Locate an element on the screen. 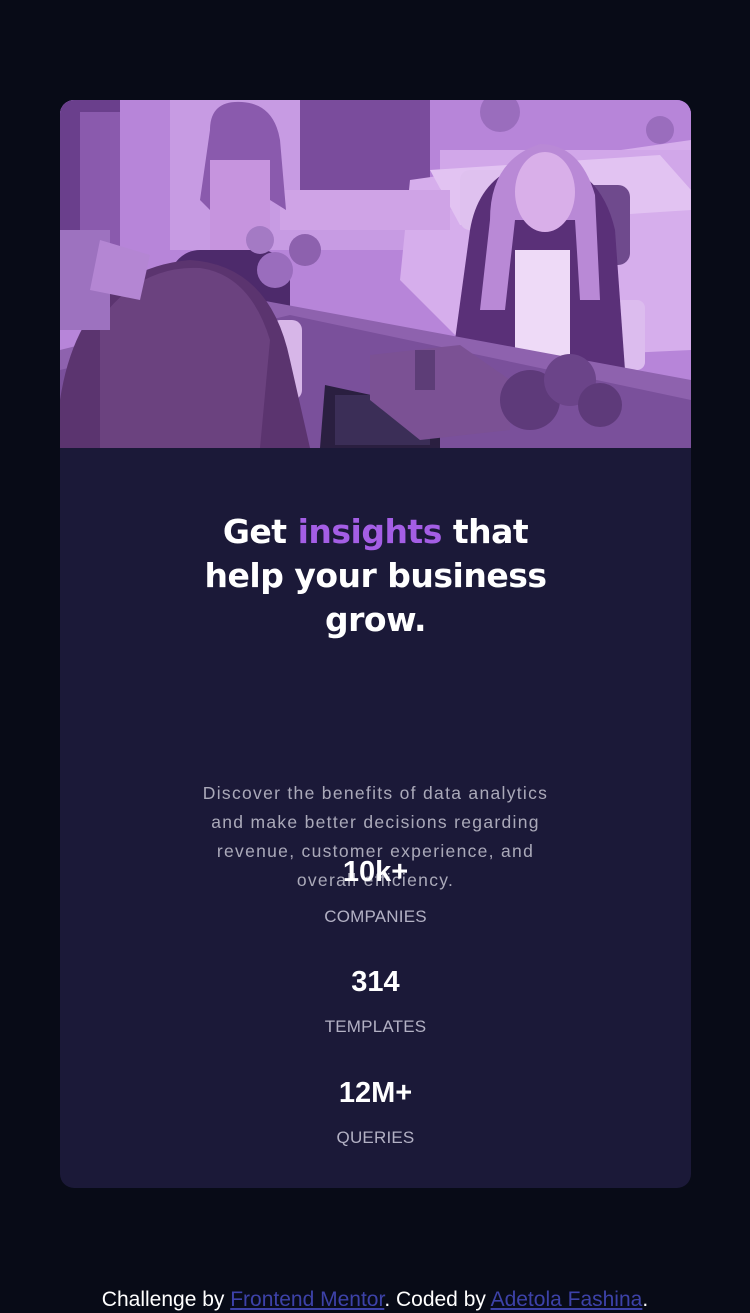  attribution-middle: . Coded by is located at coordinates (437, 1299).